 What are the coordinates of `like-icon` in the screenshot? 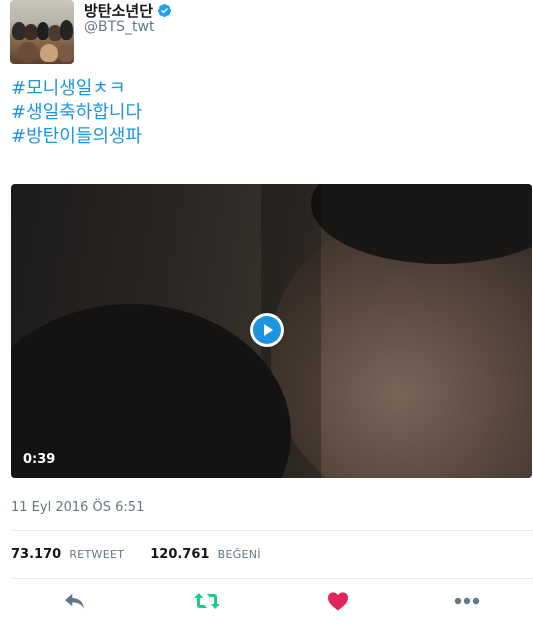 It's located at (338, 601).